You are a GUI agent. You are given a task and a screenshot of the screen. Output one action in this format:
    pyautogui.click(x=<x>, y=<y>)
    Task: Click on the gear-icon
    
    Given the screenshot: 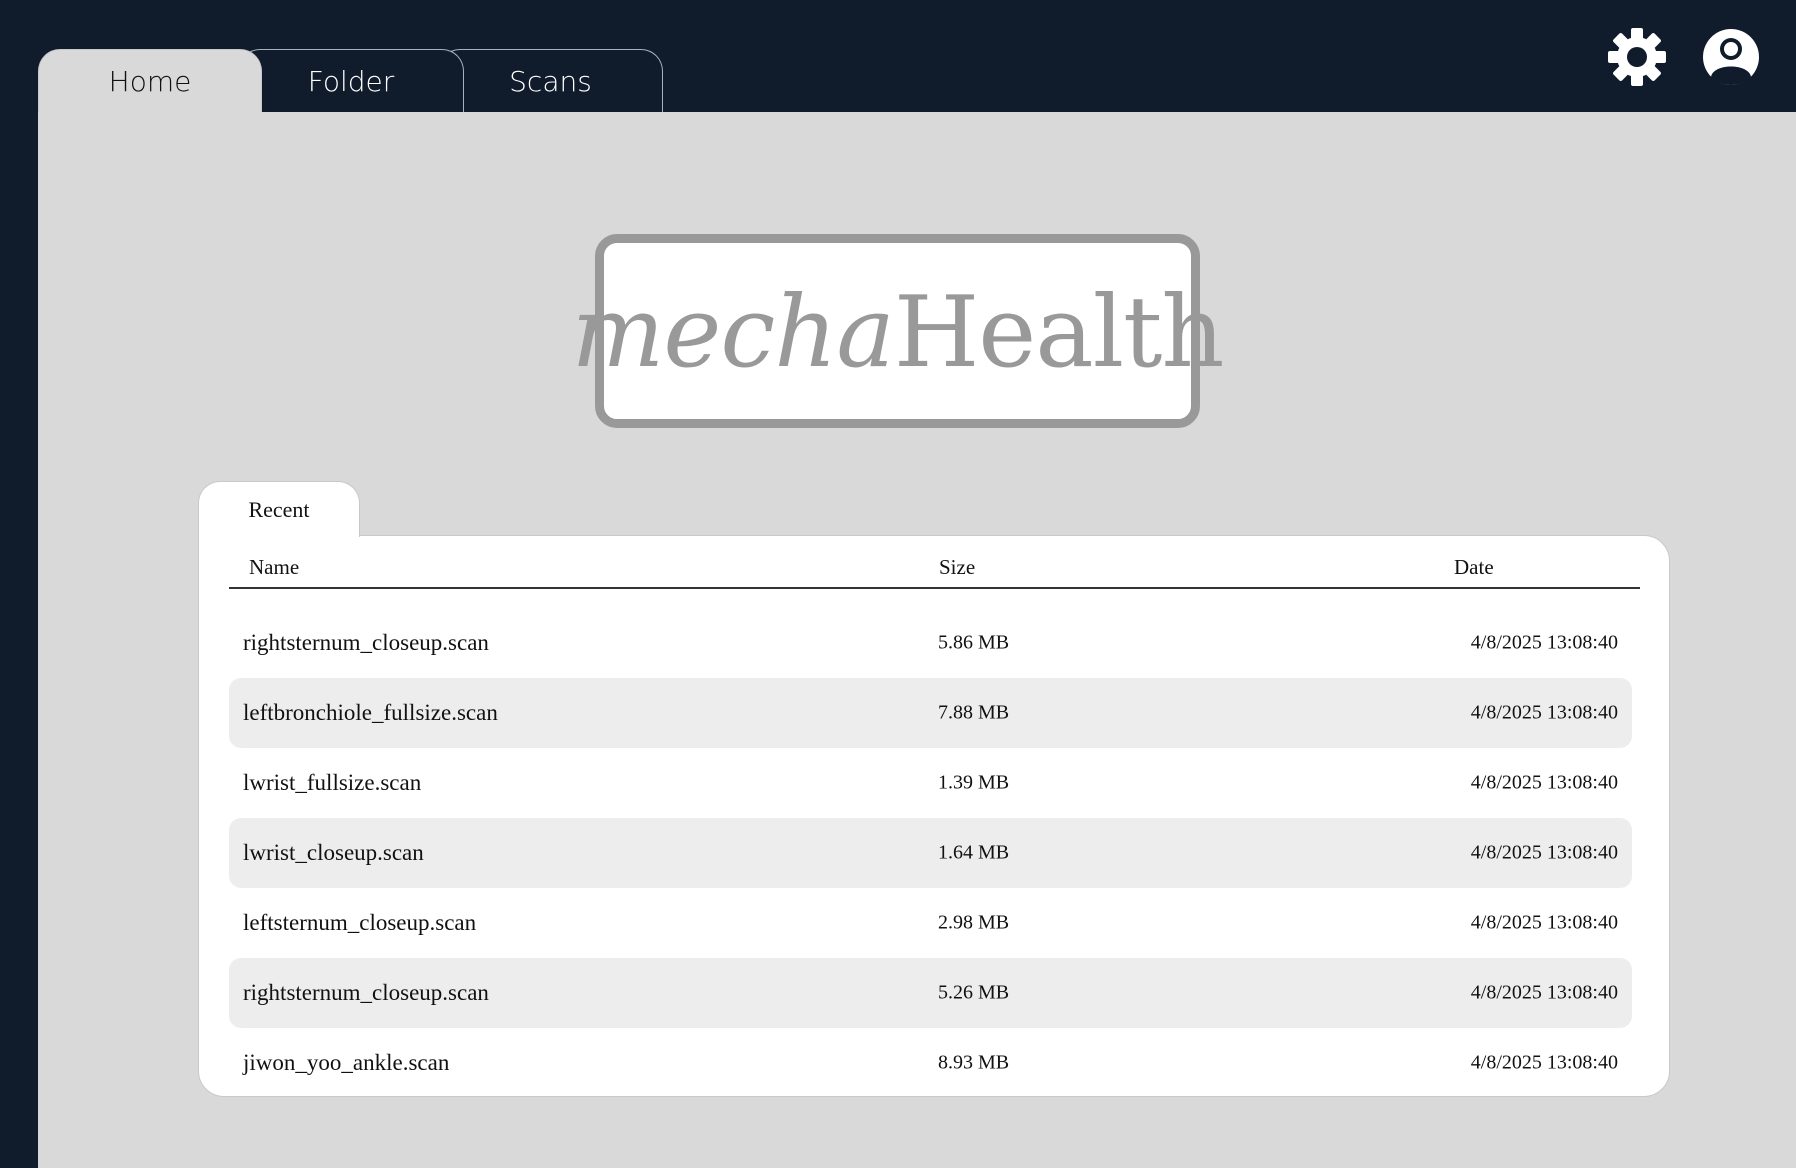 What is the action you would take?
    pyautogui.click(x=1637, y=57)
    